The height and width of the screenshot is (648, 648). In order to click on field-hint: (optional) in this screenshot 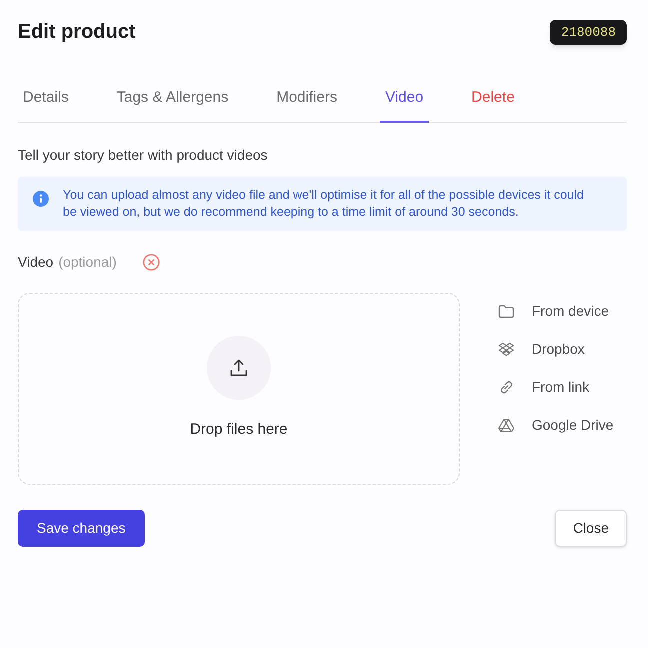, I will do `click(87, 262)`.